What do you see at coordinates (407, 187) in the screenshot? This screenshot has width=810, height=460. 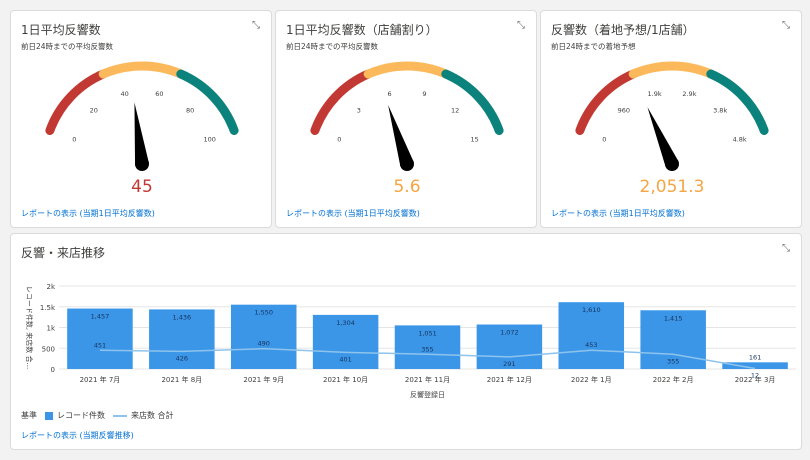 I see `gauge-value: 5.6` at bounding box center [407, 187].